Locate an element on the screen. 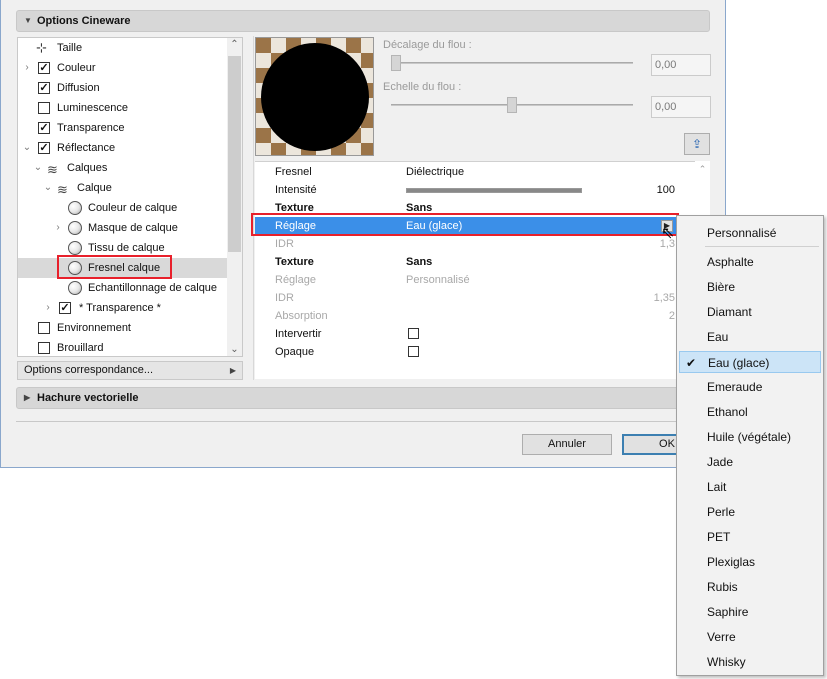 This screenshot has width=827, height=679. tree-item-environment: Environnement is located at coordinates (123, 328).